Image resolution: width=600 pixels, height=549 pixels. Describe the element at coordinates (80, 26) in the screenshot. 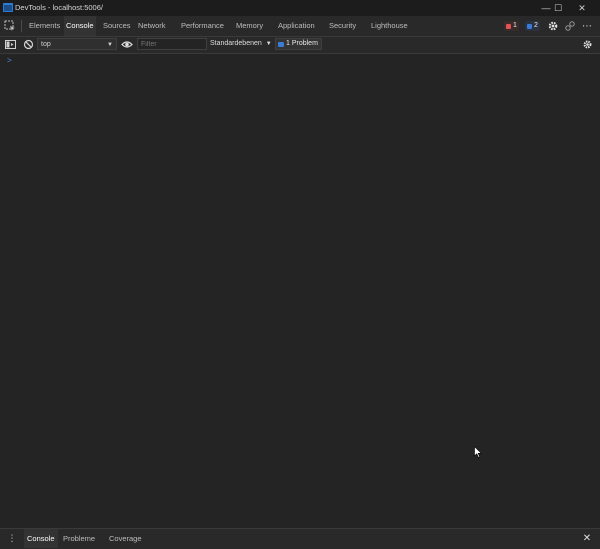

I see `tab-console: Console` at that location.